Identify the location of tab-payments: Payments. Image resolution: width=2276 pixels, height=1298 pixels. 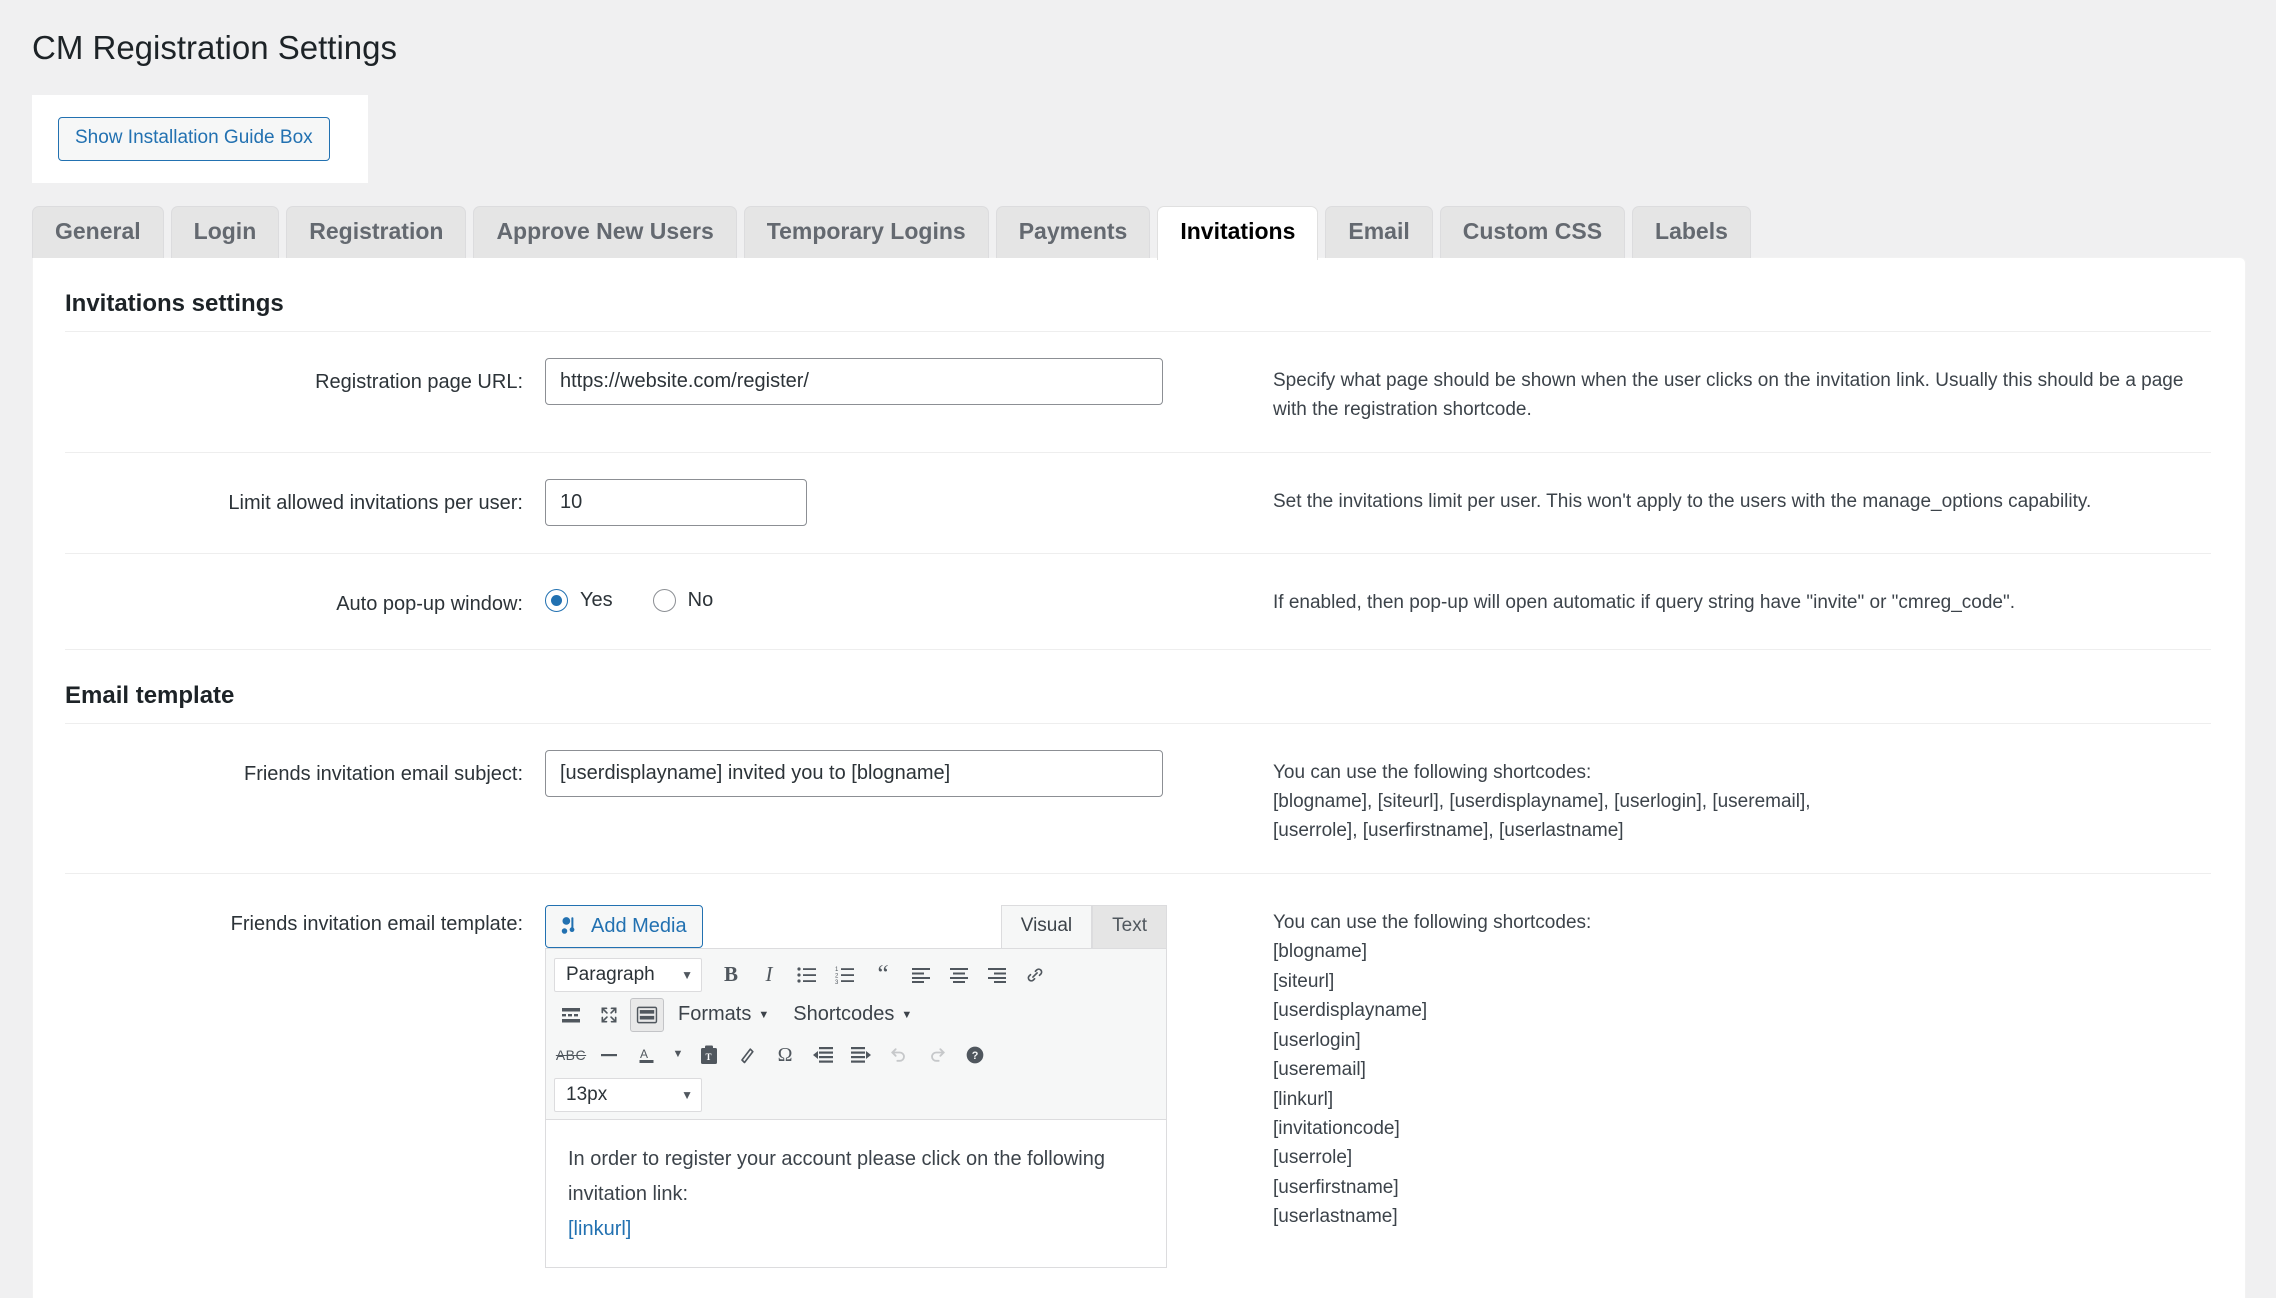
(1073, 232).